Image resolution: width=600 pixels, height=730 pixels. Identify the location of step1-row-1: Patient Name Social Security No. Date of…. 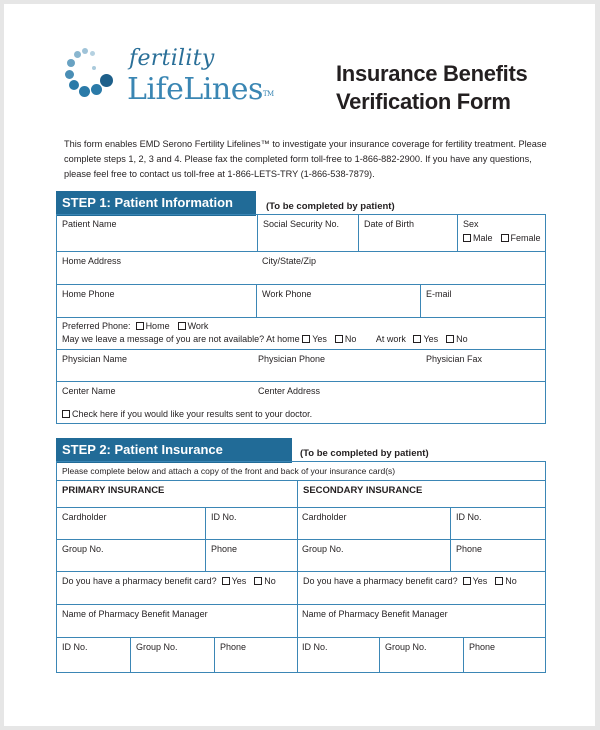
(301, 233).